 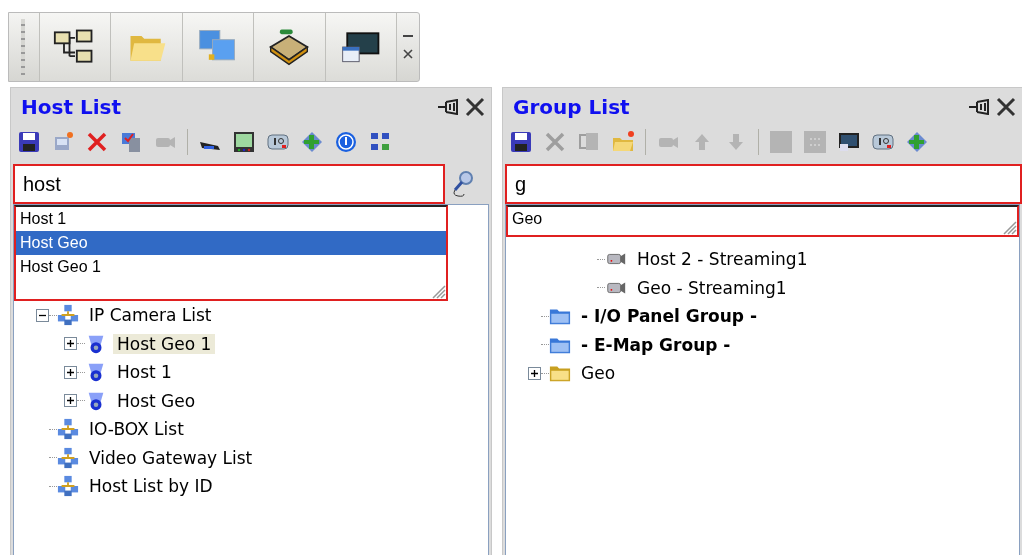 What do you see at coordinates (623, 142) in the screenshot?
I see `new-folder-icon` at bounding box center [623, 142].